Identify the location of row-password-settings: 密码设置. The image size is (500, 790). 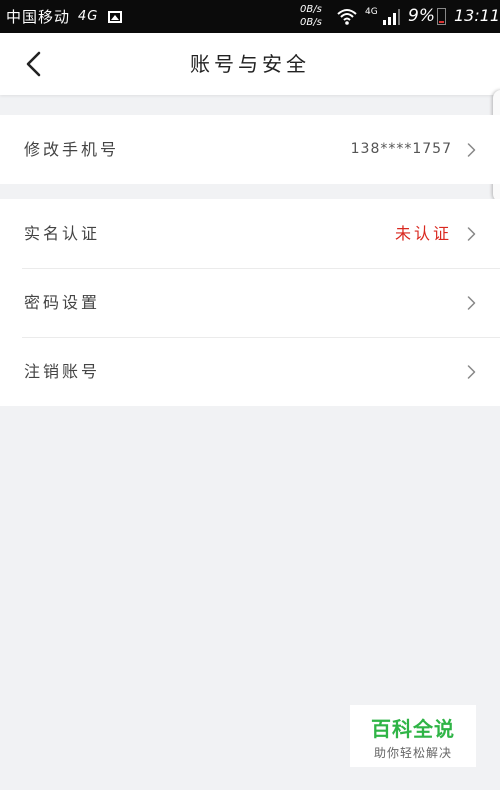
(250, 302).